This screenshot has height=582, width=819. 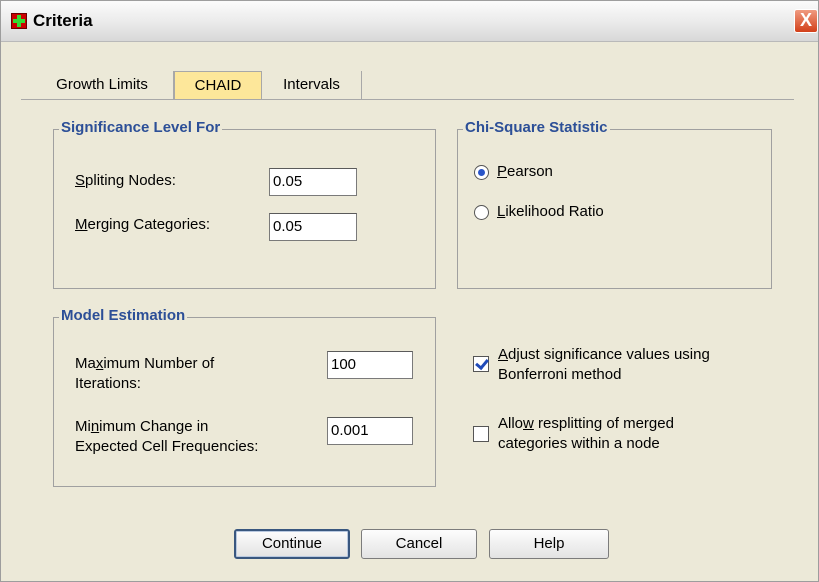 What do you see at coordinates (407, 99) in the screenshot?
I see `tab-divider` at bounding box center [407, 99].